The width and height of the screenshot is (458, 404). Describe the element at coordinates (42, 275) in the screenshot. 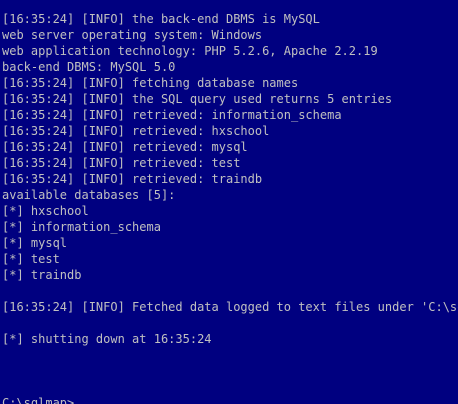

I see `console-line: [*] traindb` at that location.